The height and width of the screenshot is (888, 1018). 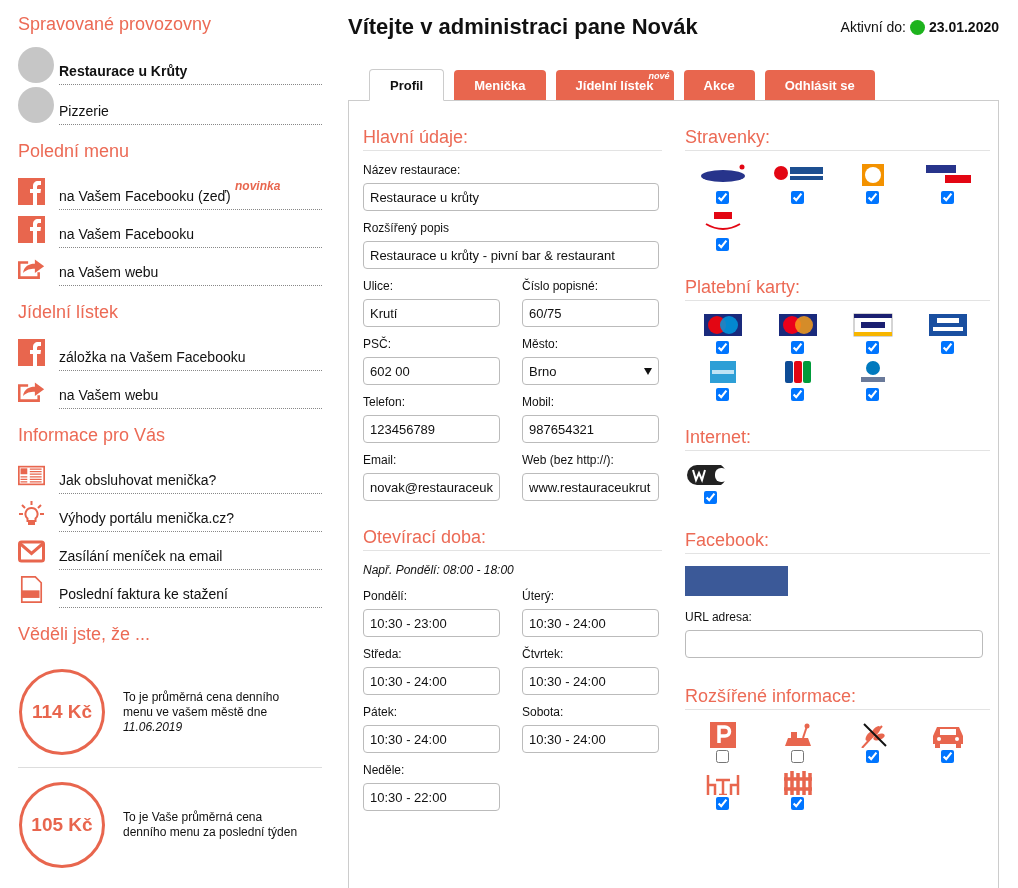 What do you see at coordinates (145, 196) in the screenshot?
I see `sidebar-link: na Vašem Facebooku (zeď)` at bounding box center [145, 196].